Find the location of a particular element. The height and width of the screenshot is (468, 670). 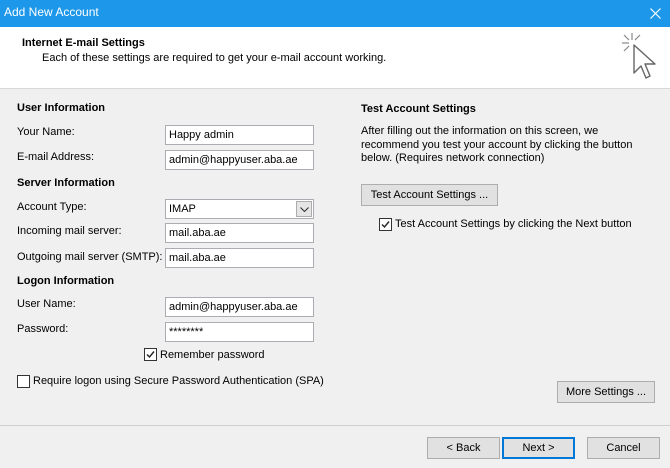

your-name-input: Happy admin is located at coordinates (239, 135).